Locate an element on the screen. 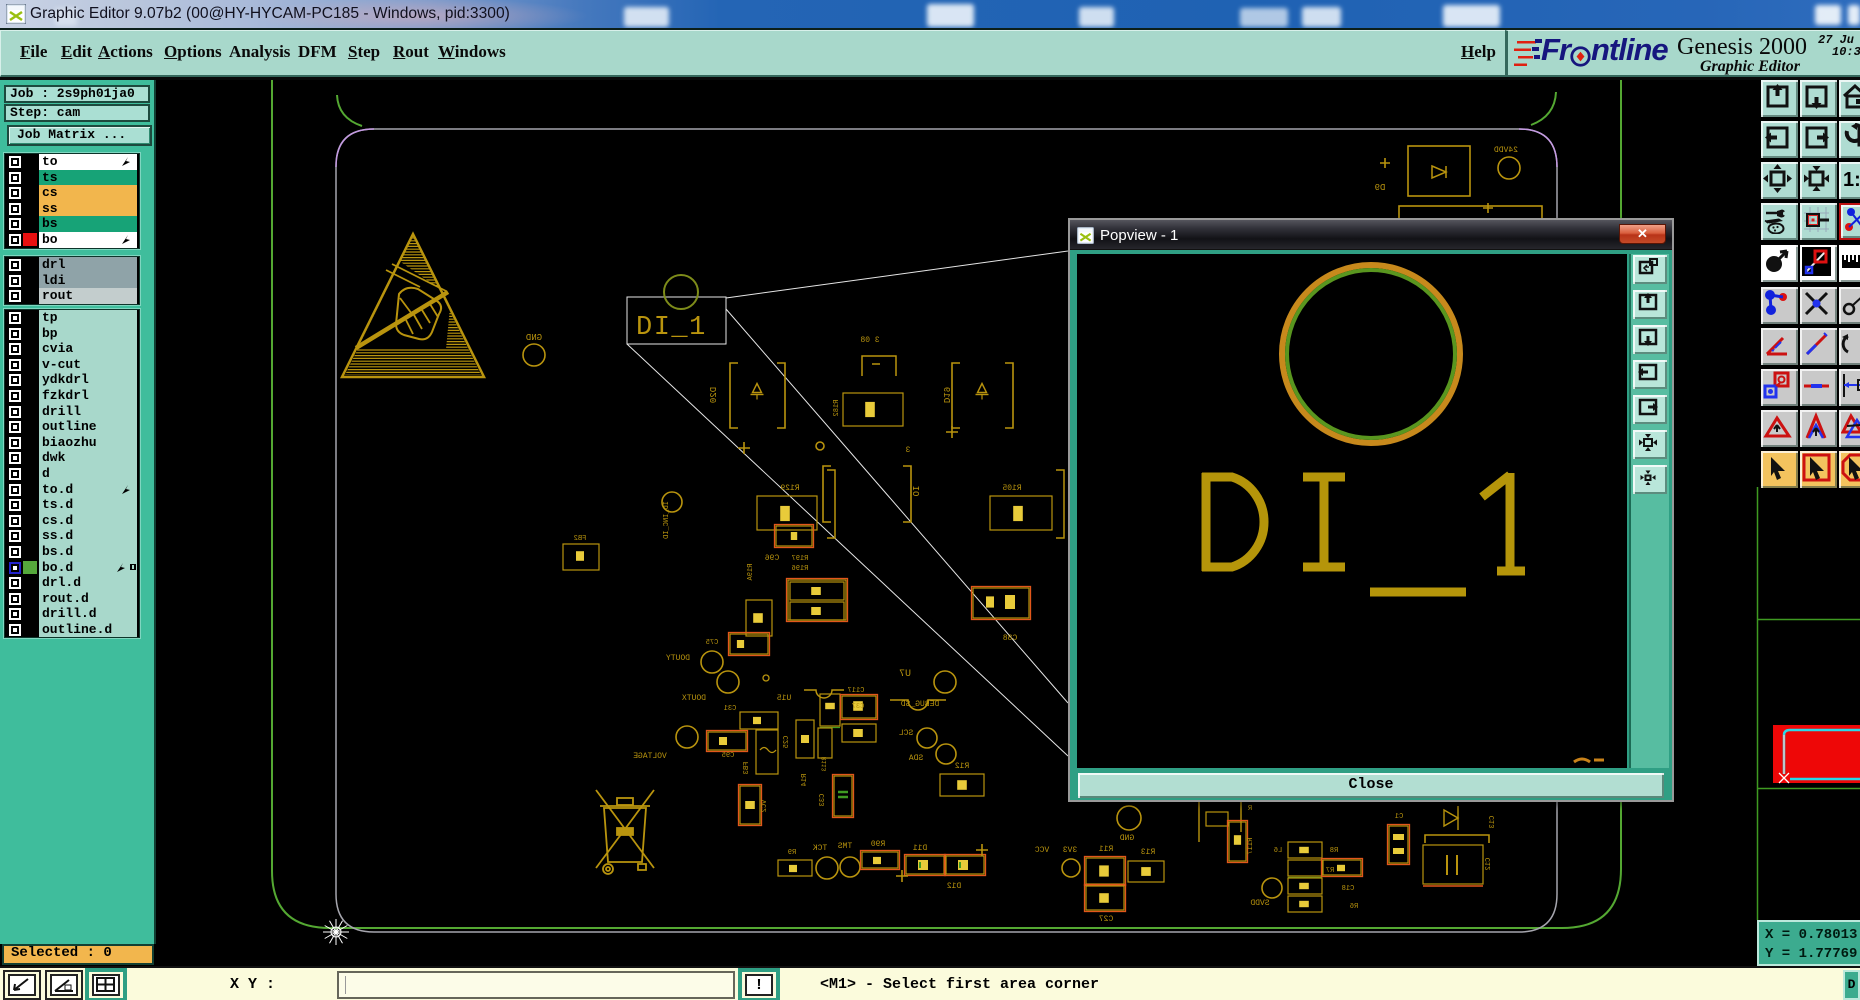 This screenshot has width=1860, height=1000. svg-text: SVDD is located at coordinates (1259, 903).